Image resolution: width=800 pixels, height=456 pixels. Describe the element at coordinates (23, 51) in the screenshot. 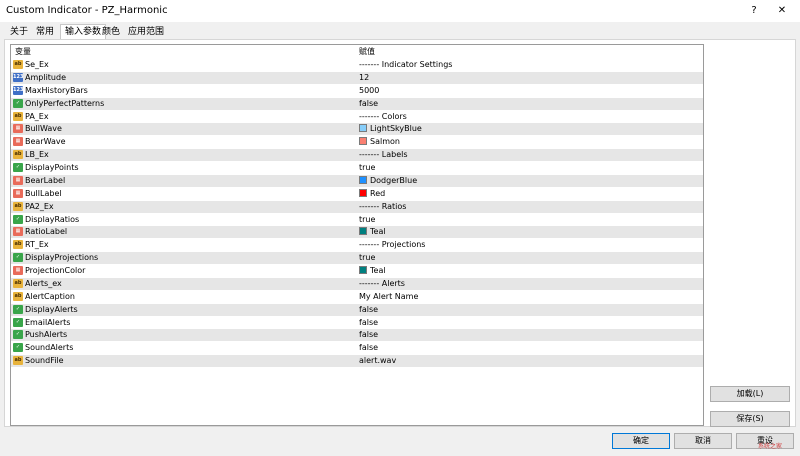

I see `header-variable: 变量` at that location.